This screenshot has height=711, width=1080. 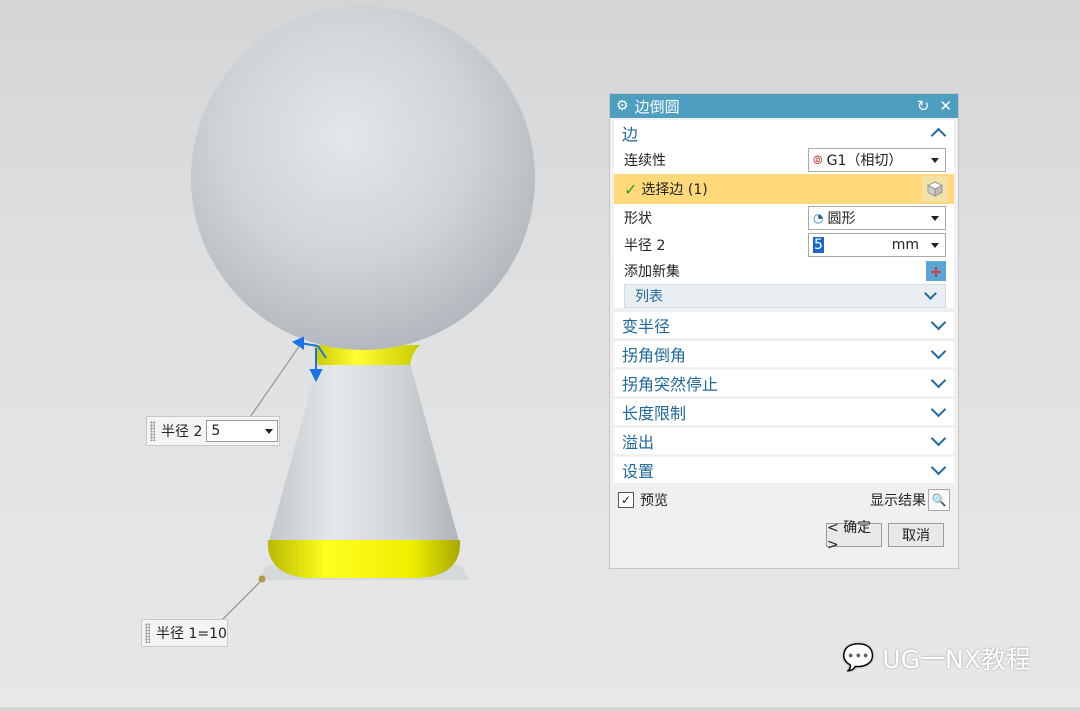 What do you see at coordinates (916, 535) in the screenshot?
I see `cancel-button: 取消` at bounding box center [916, 535].